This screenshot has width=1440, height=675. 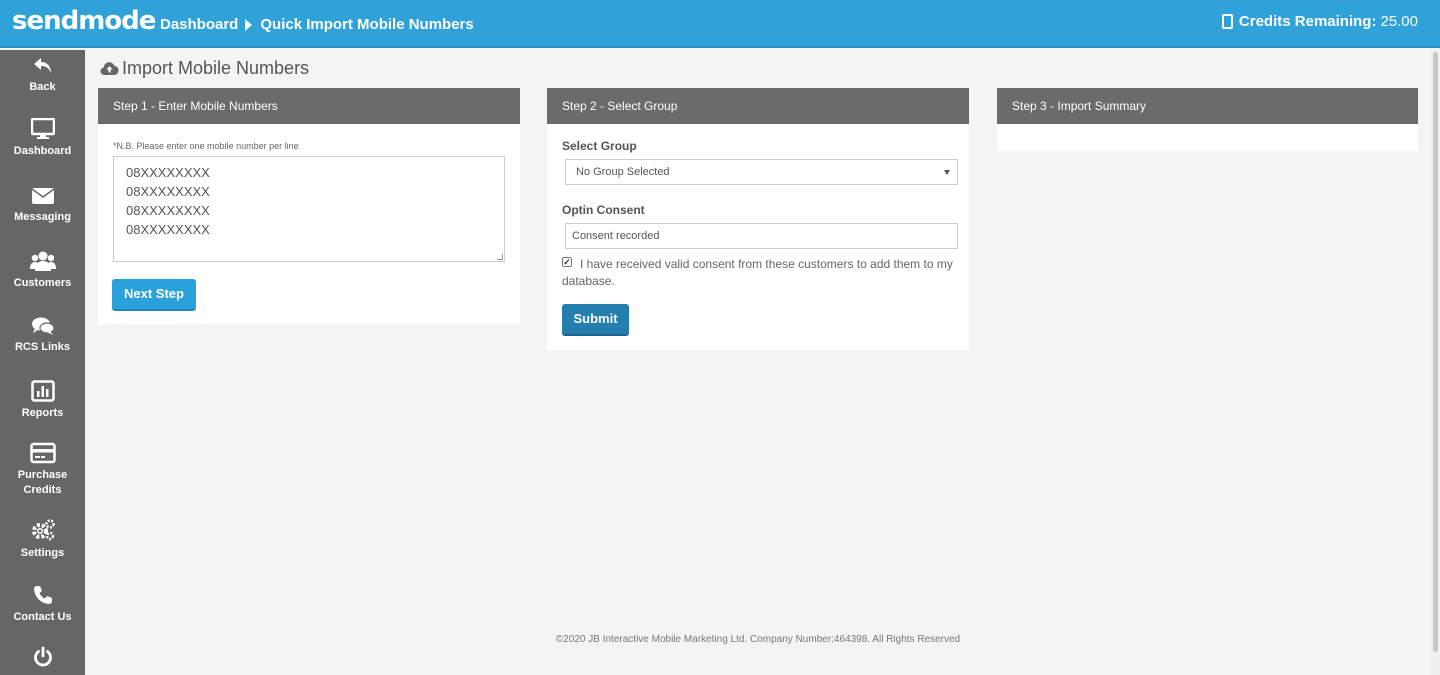 I want to click on users-icon, so click(x=42, y=261).